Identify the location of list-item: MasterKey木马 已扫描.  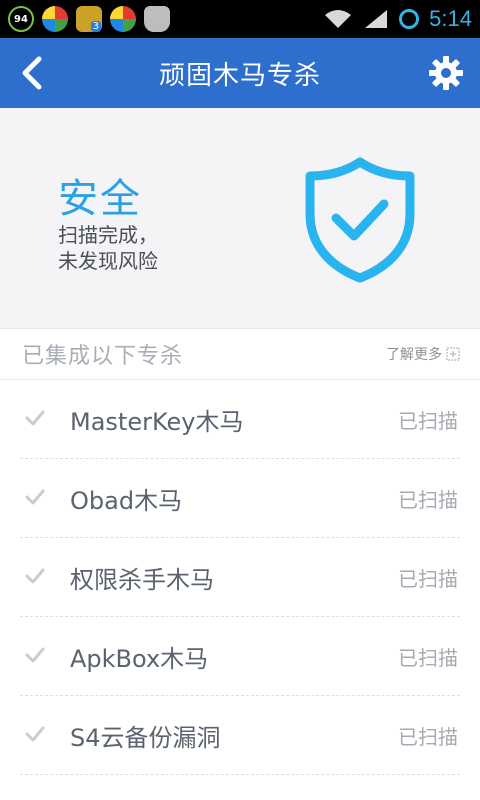
(240, 419).